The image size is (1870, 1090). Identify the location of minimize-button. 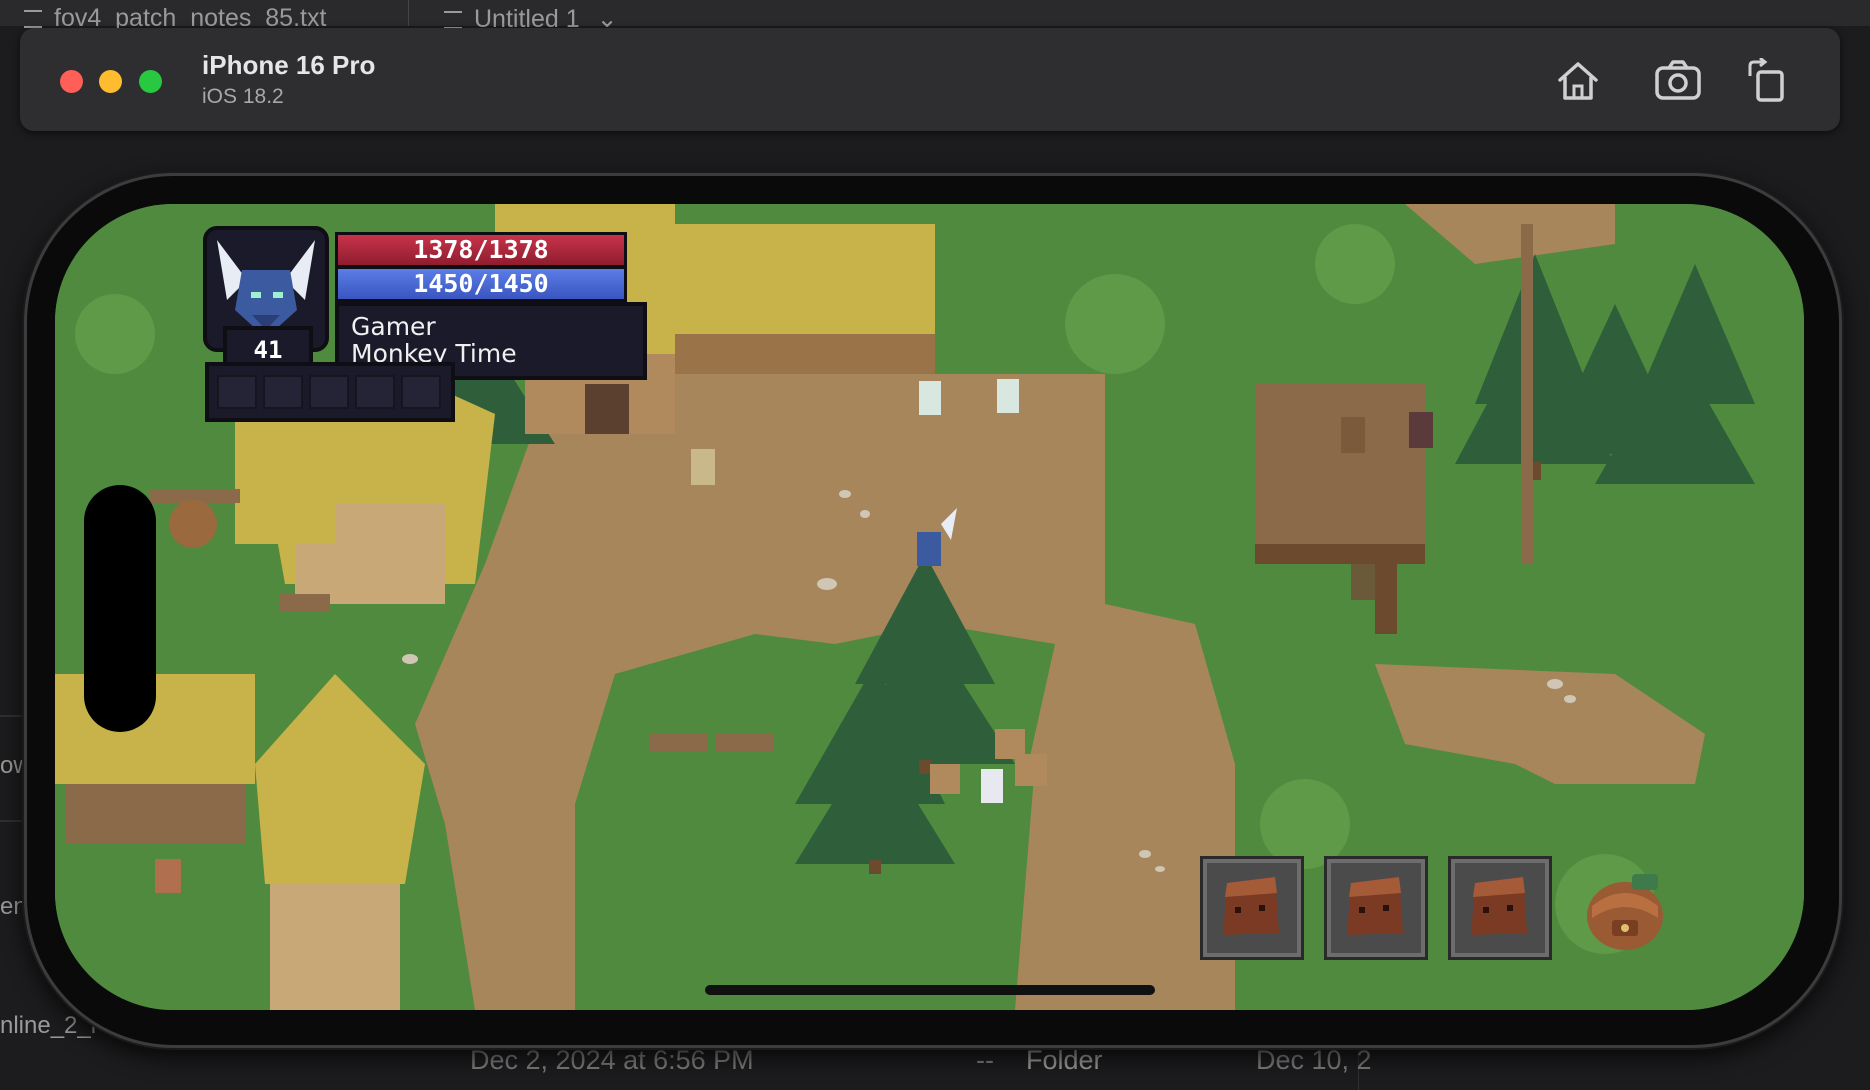
(110, 81).